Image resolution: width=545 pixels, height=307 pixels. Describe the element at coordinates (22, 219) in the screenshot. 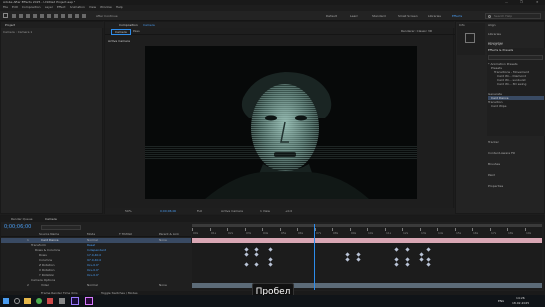

I see `tab-render-queue: Render Queue` at that location.